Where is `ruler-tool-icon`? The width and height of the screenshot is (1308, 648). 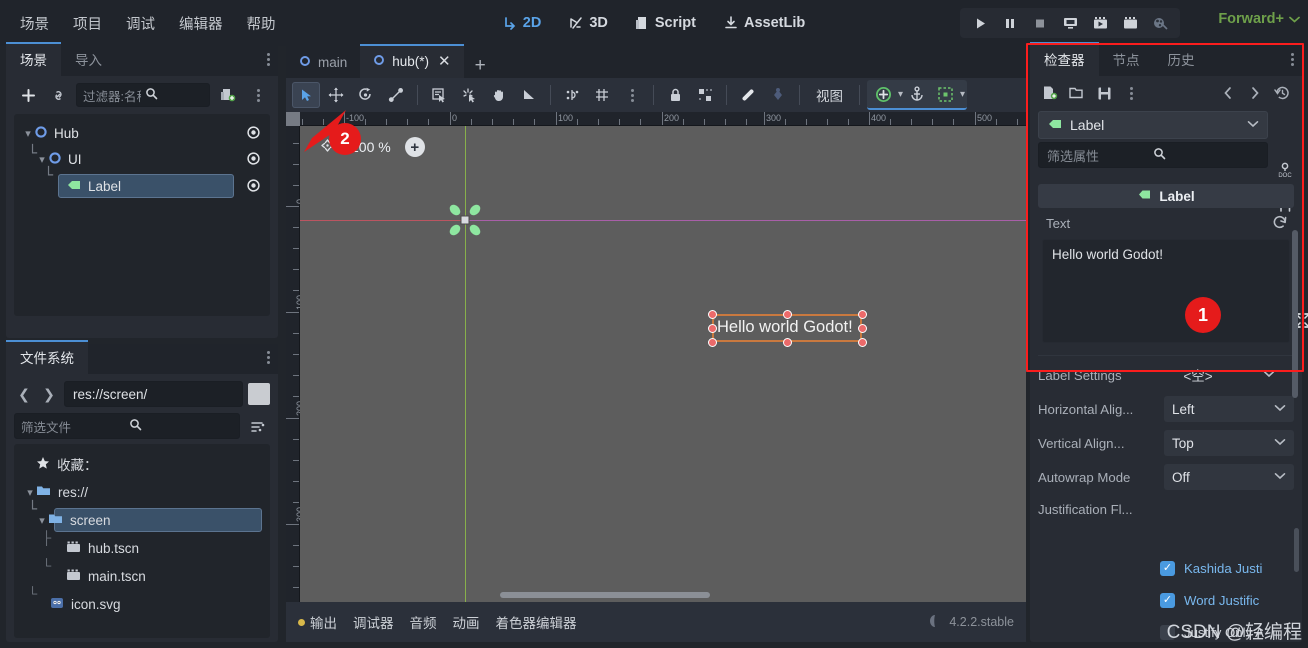 ruler-tool-icon is located at coordinates (469, 95).